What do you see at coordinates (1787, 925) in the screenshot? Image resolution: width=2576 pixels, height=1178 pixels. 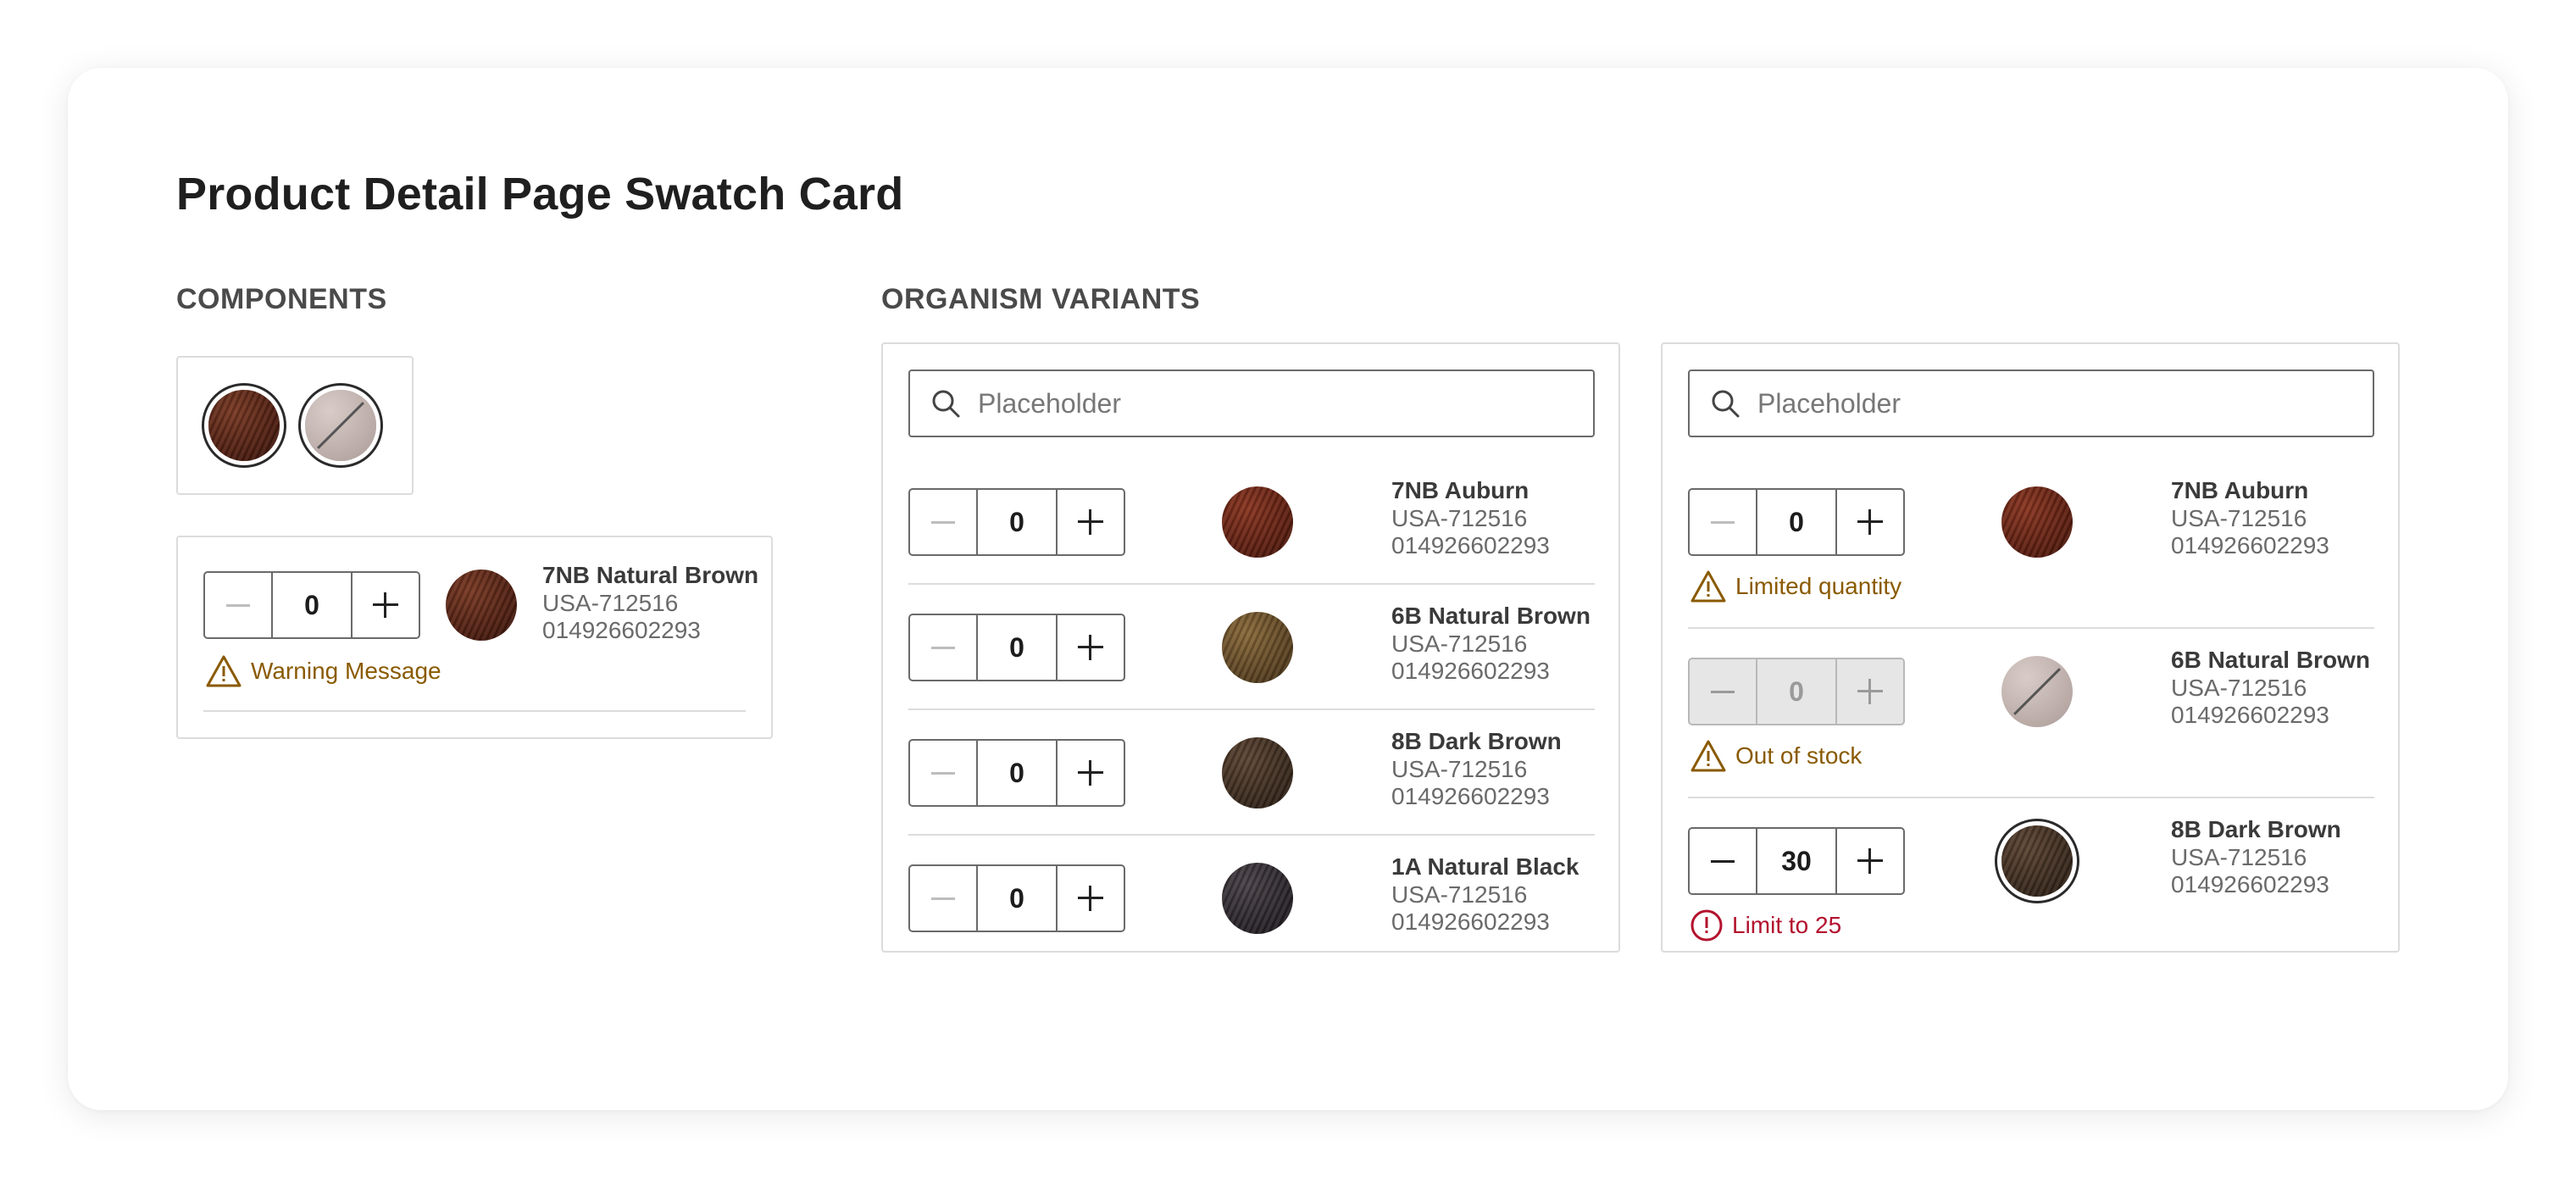 I see `message-text: Limit to 25` at bounding box center [1787, 925].